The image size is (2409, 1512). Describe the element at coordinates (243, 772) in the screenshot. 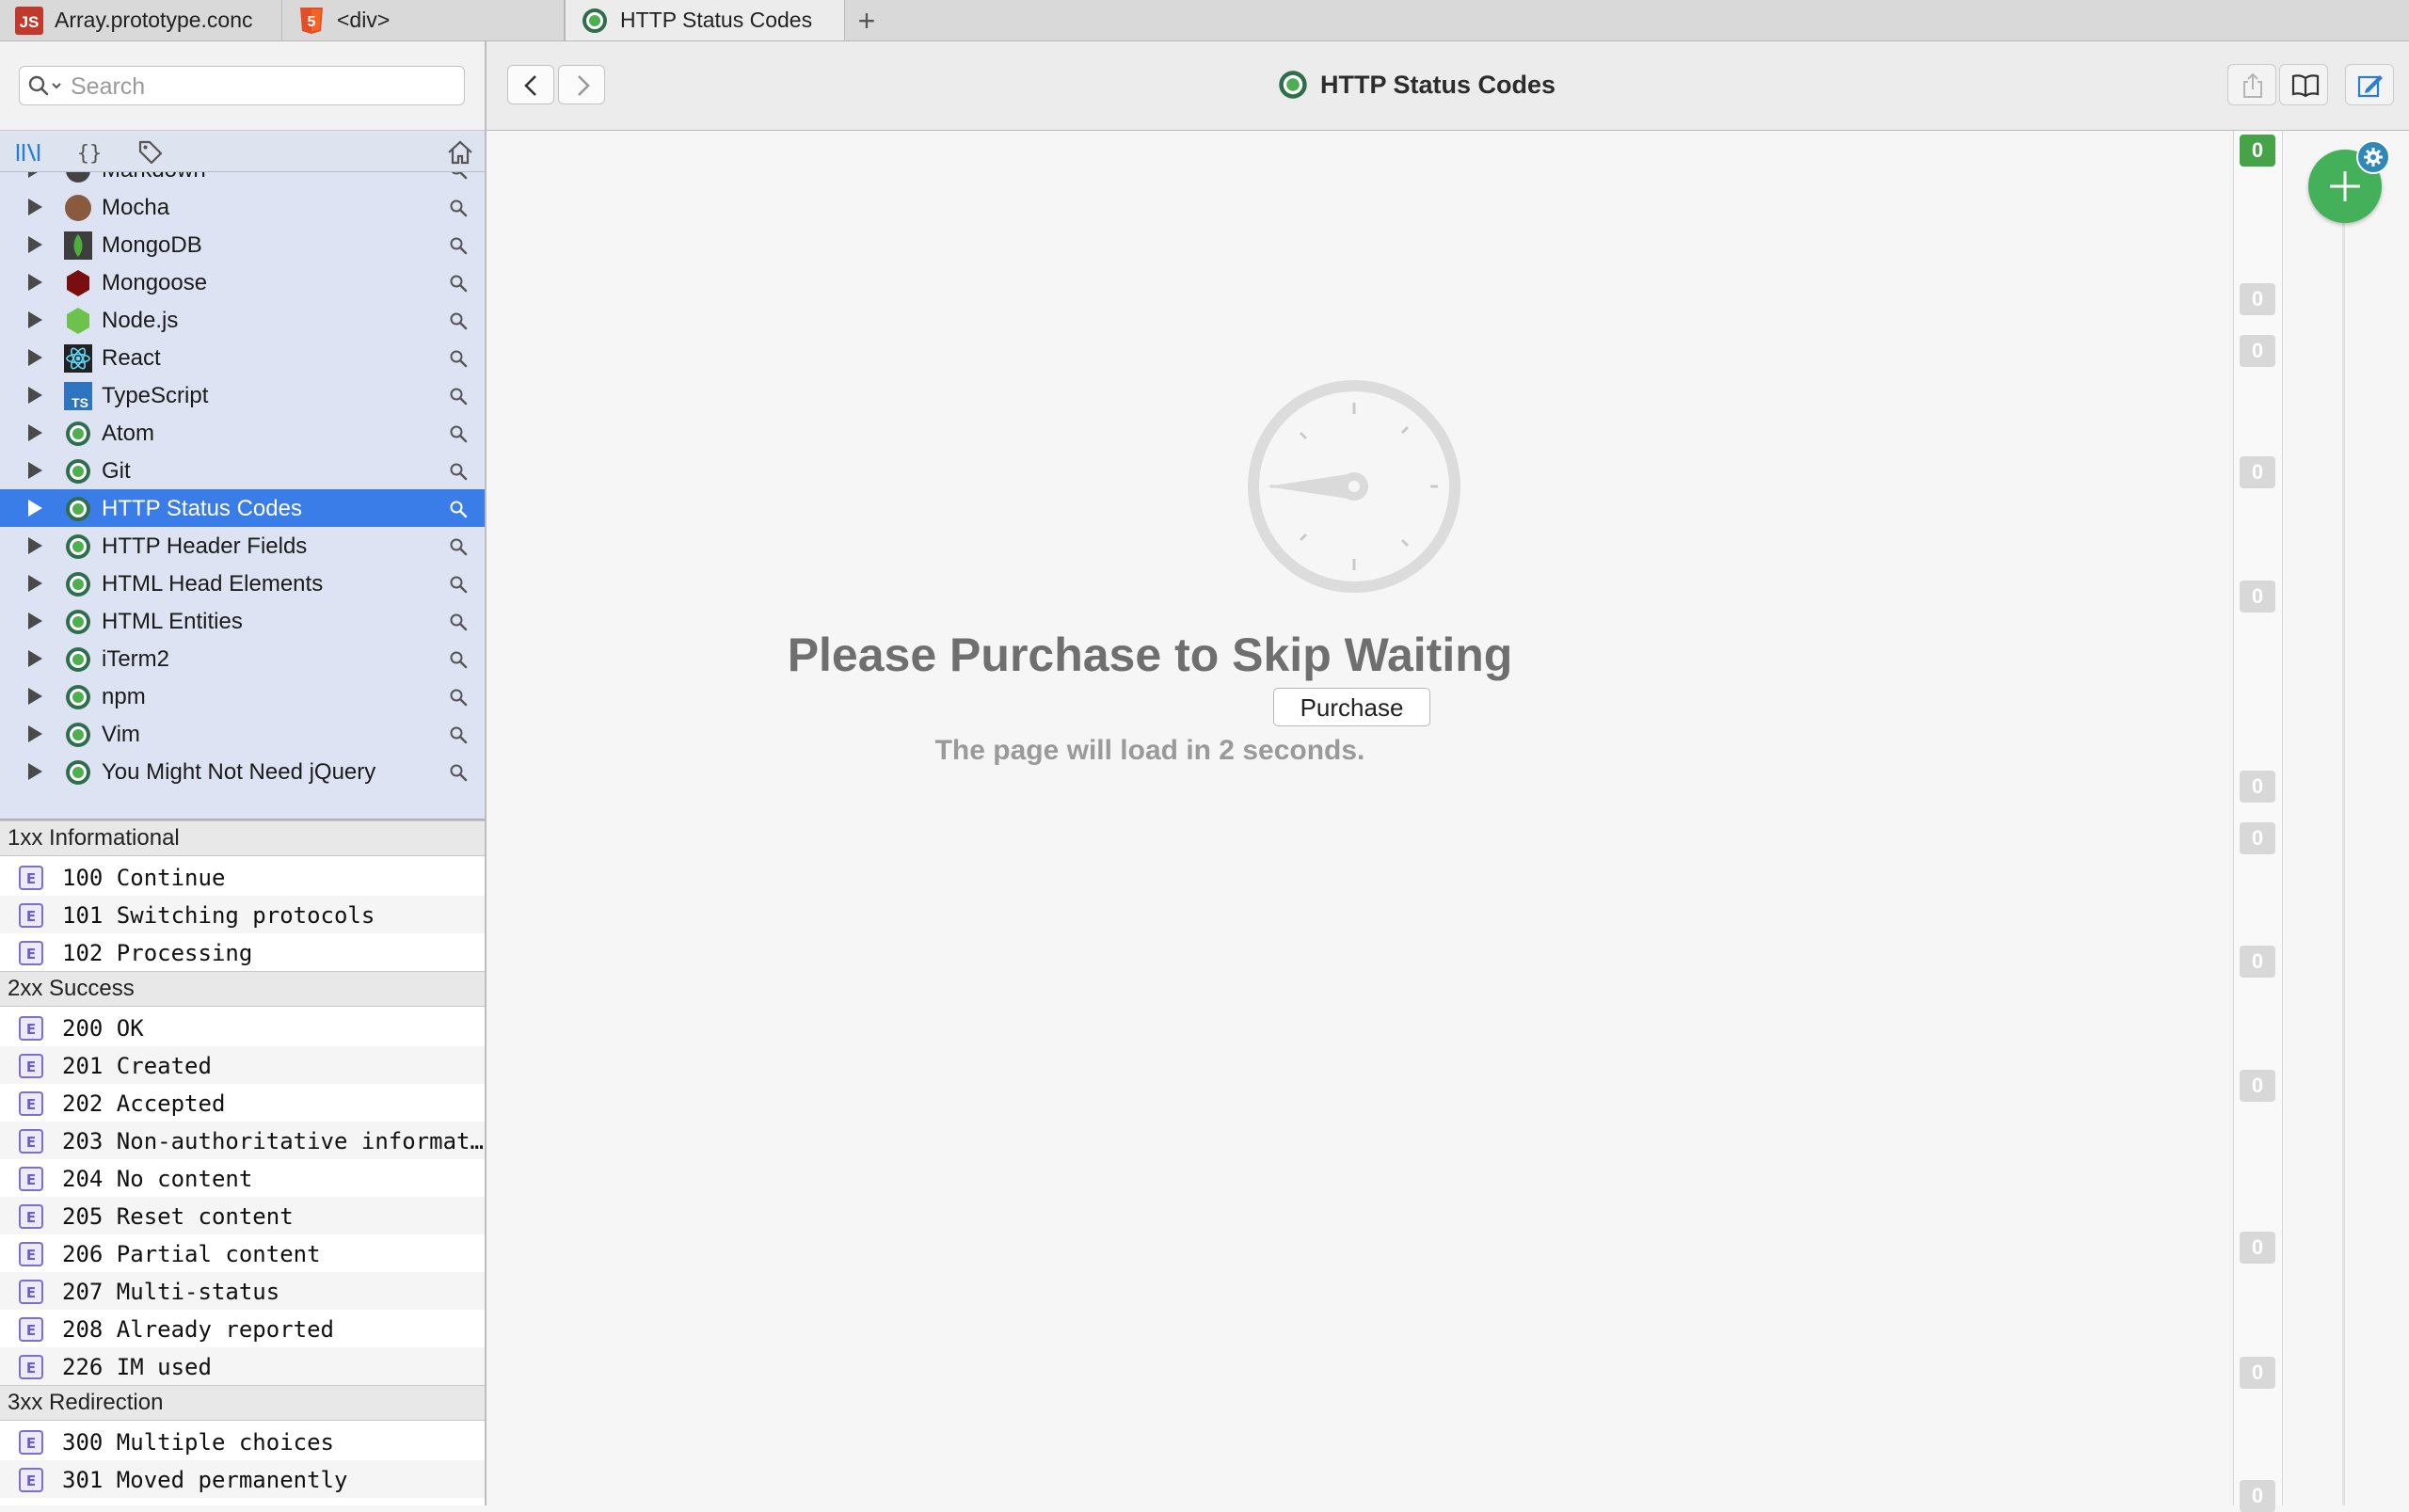

I see `docset-item-you-might-not-need-jquery: You Might Not Need jQuery` at that location.